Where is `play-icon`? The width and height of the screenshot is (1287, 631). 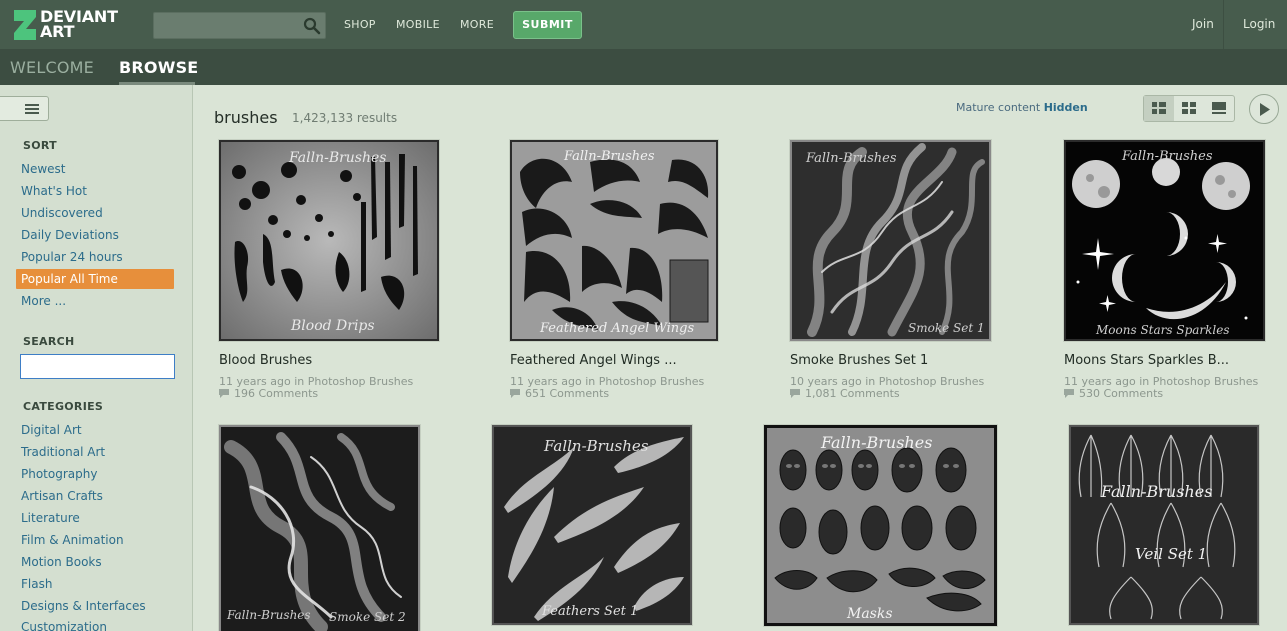
play-icon is located at coordinates (1265, 109).